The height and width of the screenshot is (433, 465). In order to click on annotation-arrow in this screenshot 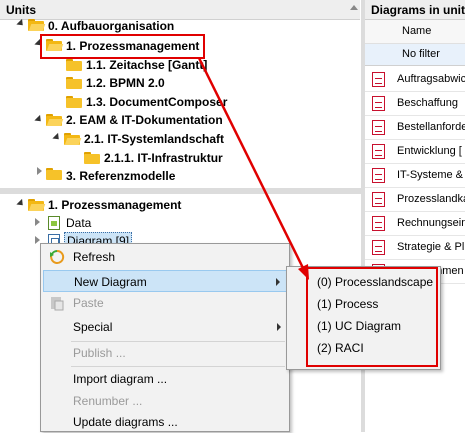, I will do `click(253, 168)`.